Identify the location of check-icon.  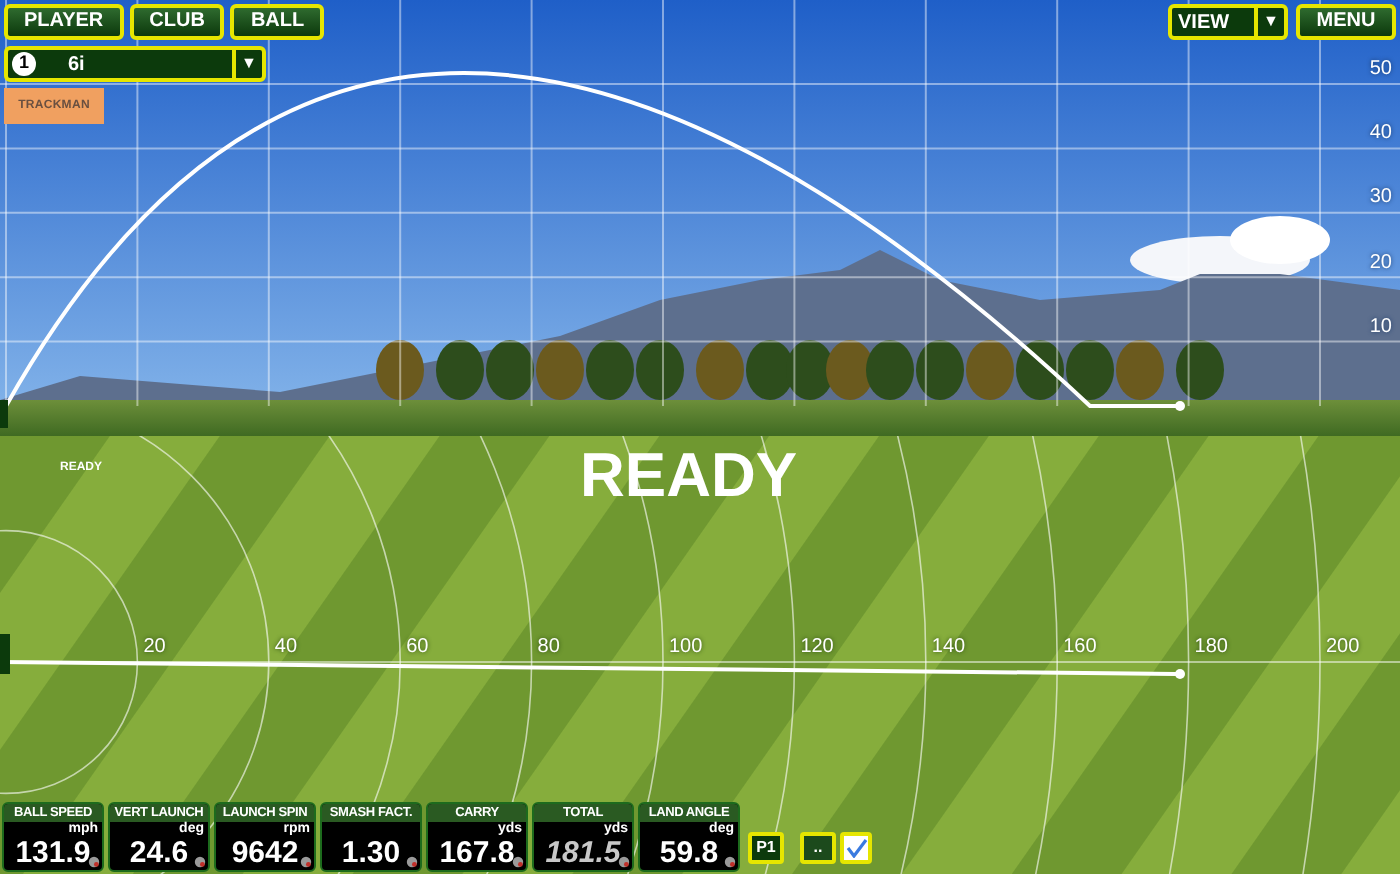
(856, 848).